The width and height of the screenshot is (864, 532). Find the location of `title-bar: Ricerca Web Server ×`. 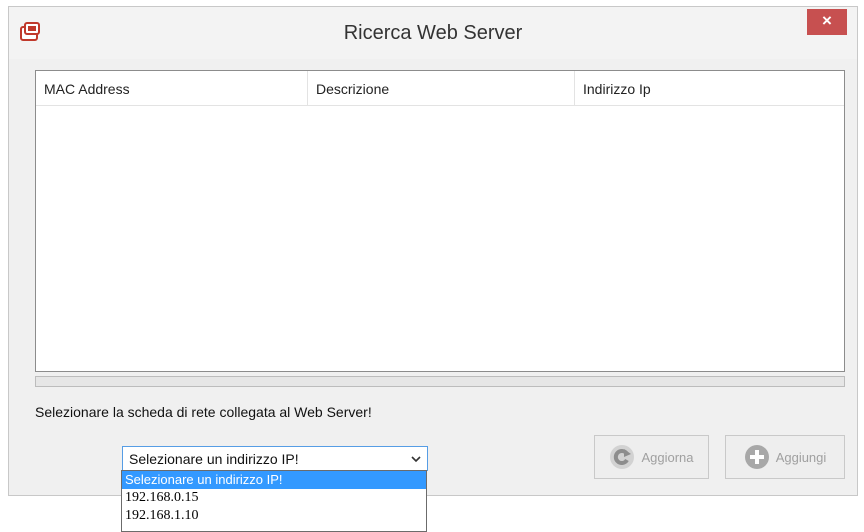

title-bar: Ricerca Web Server × is located at coordinates (433, 33).